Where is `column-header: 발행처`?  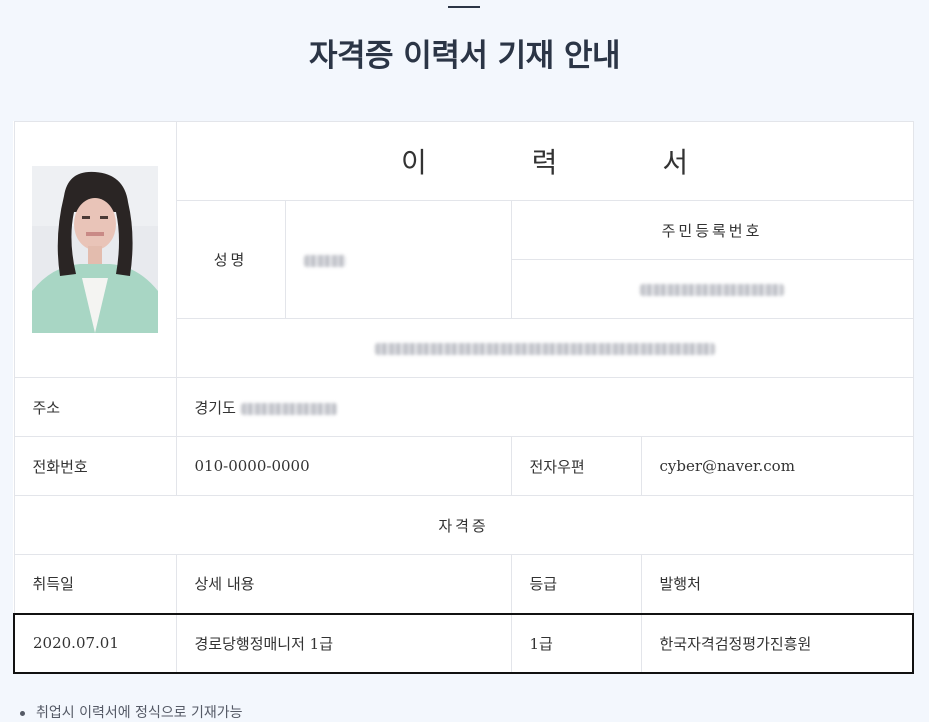
column-header: 발행처 is located at coordinates (777, 584).